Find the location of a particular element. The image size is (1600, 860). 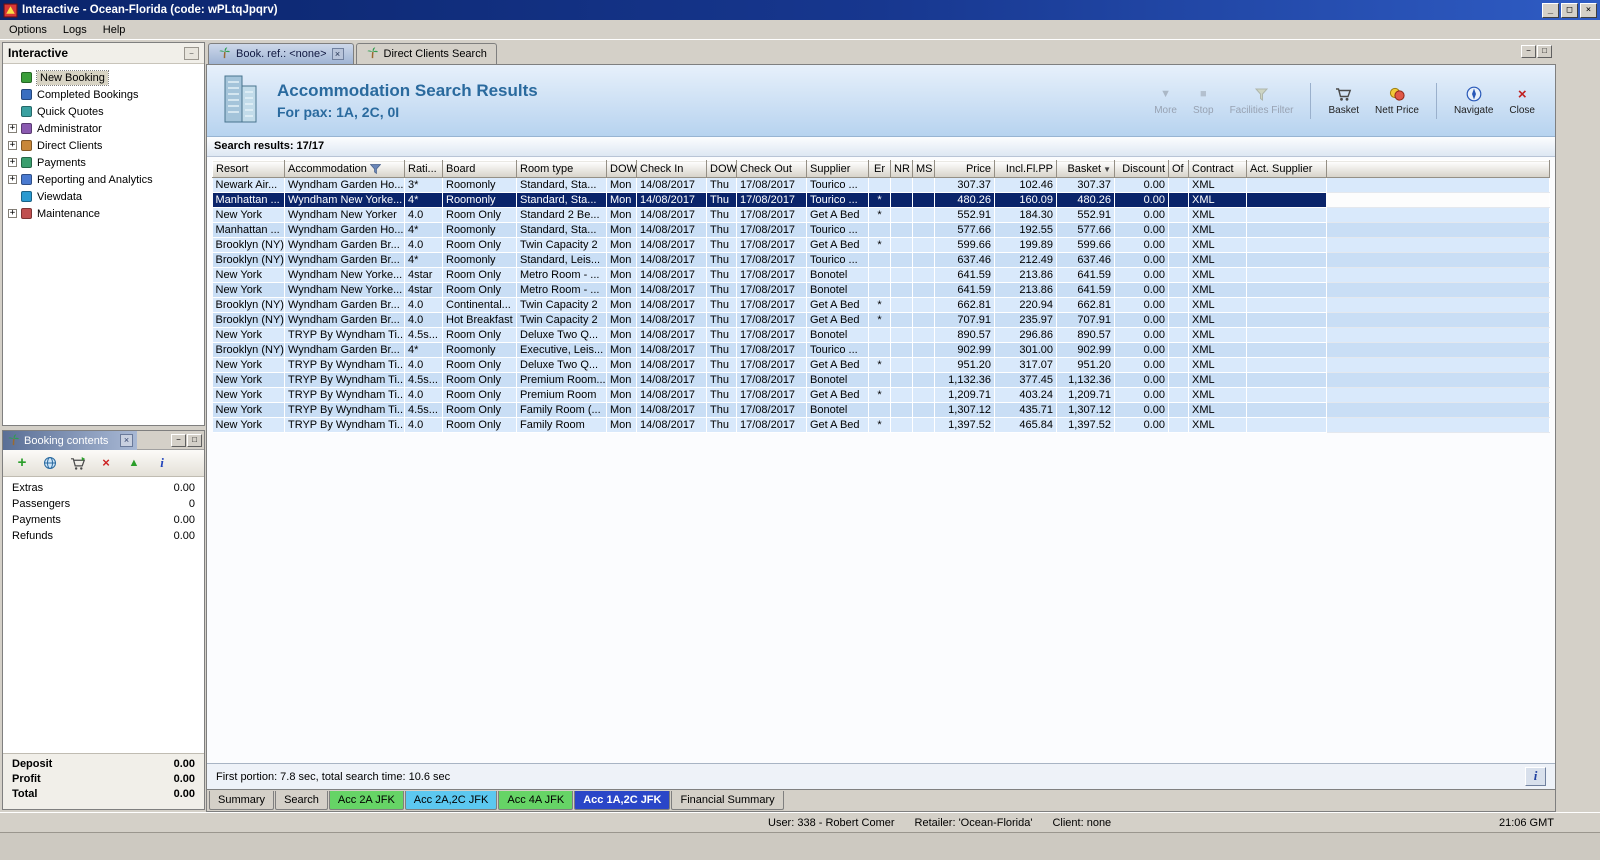

result-cell: 0.00 is located at coordinates (1141, 350).